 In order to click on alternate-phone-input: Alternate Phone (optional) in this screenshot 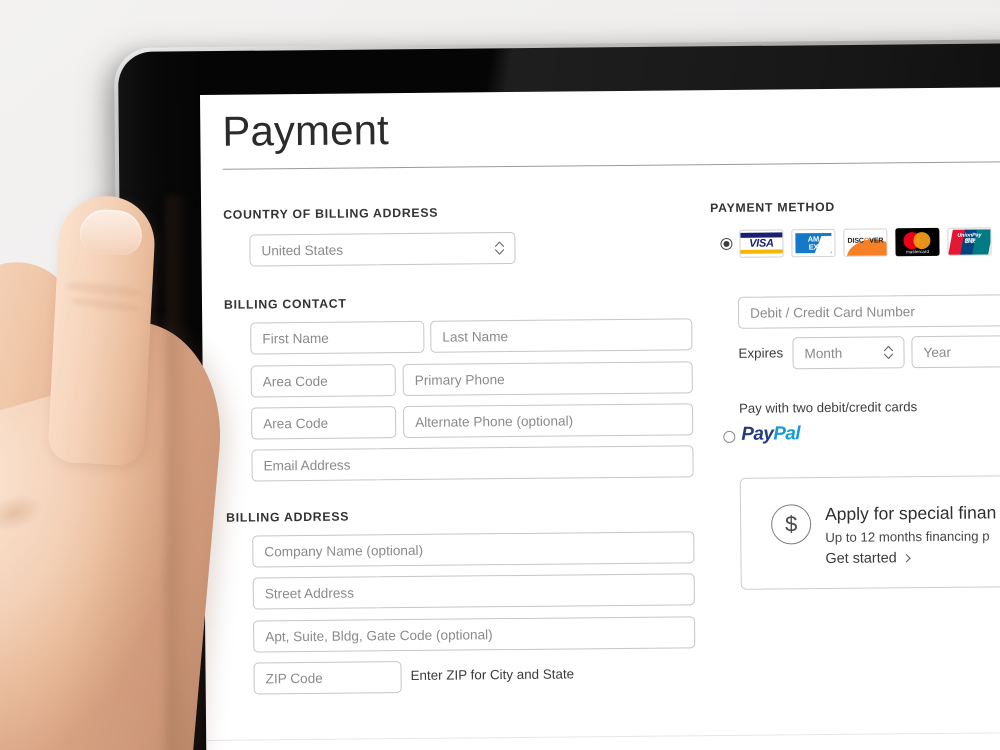, I will do `click(548, 421)`.